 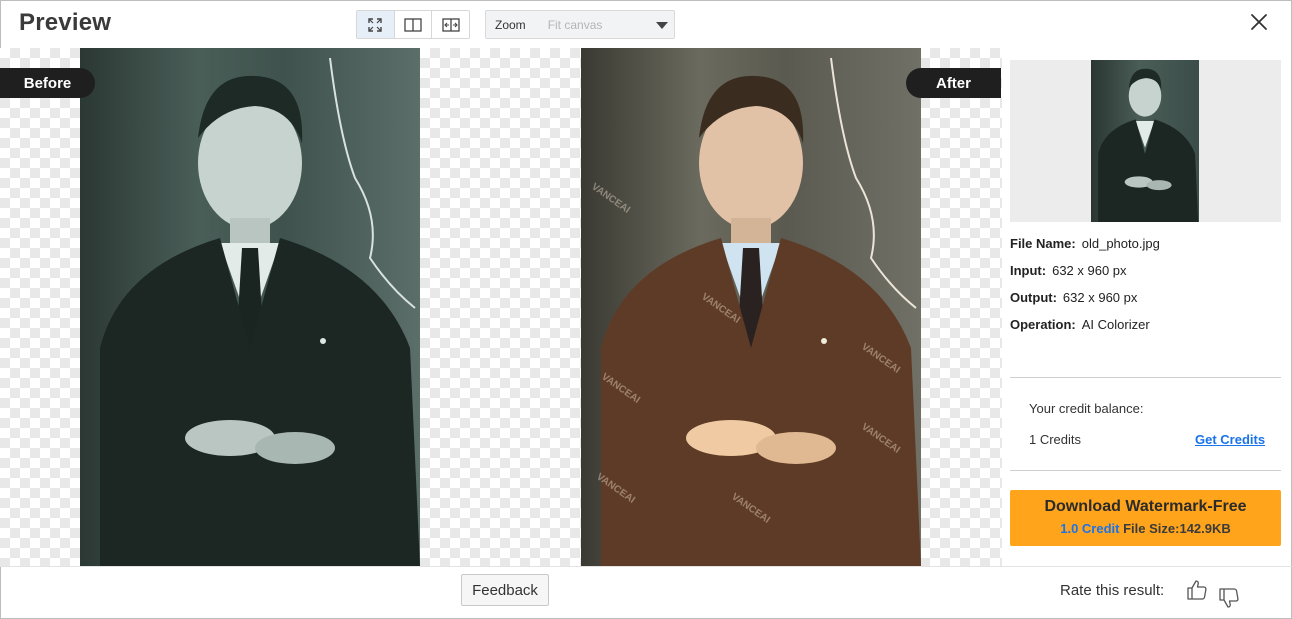 What do you see at coordinates (1100, 297) in the screenshot?
I see `output-value: 632 x 960 px` at bounding box center [1100, 297].